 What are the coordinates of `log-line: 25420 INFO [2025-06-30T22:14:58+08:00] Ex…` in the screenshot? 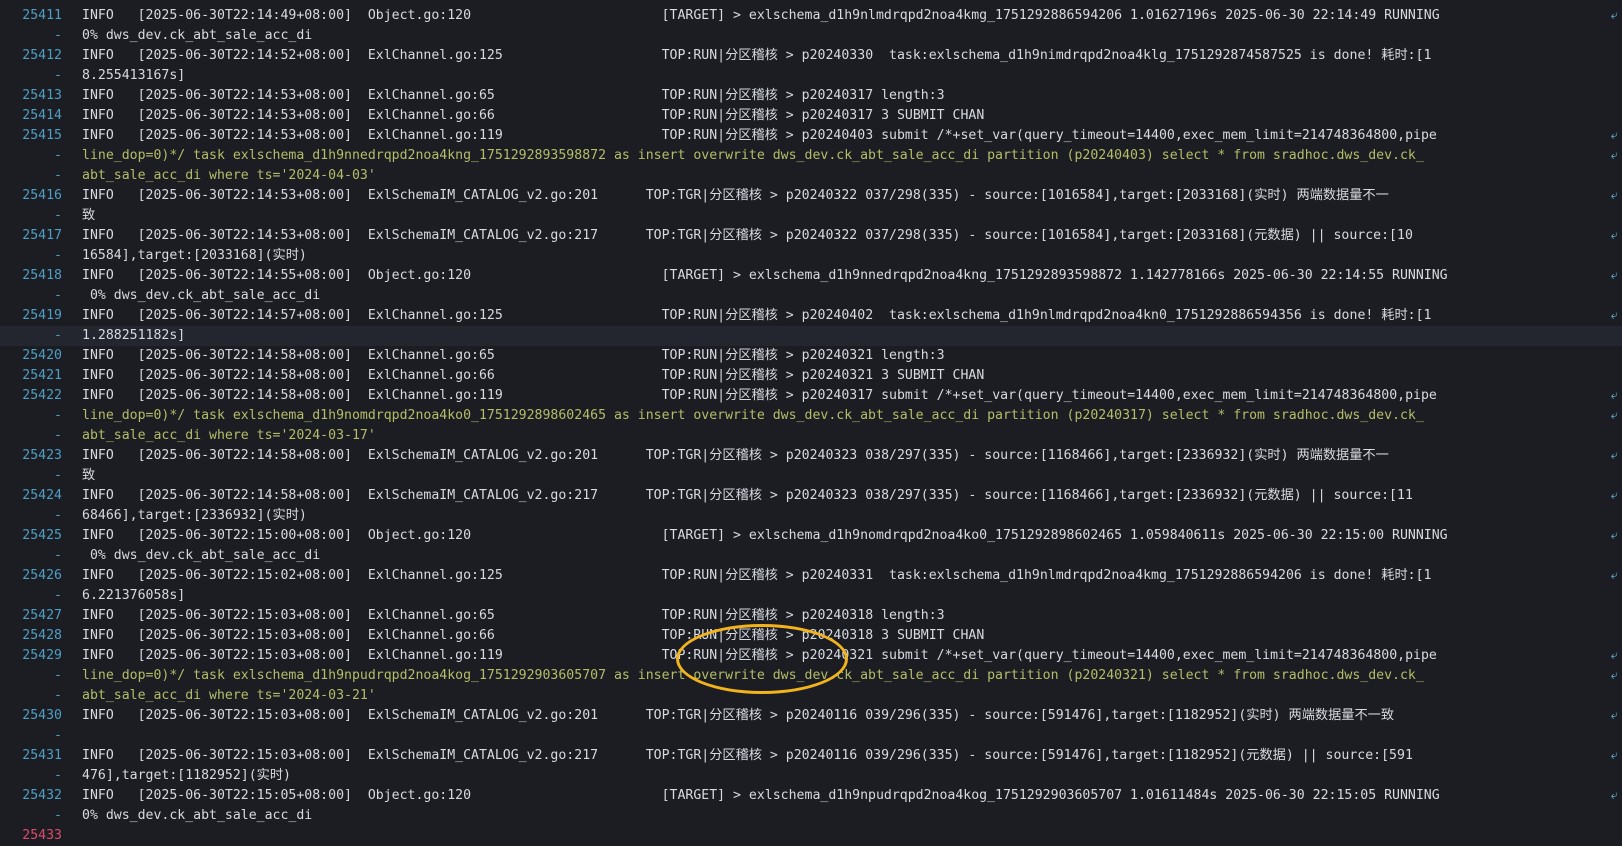 It's located at (811, 356).